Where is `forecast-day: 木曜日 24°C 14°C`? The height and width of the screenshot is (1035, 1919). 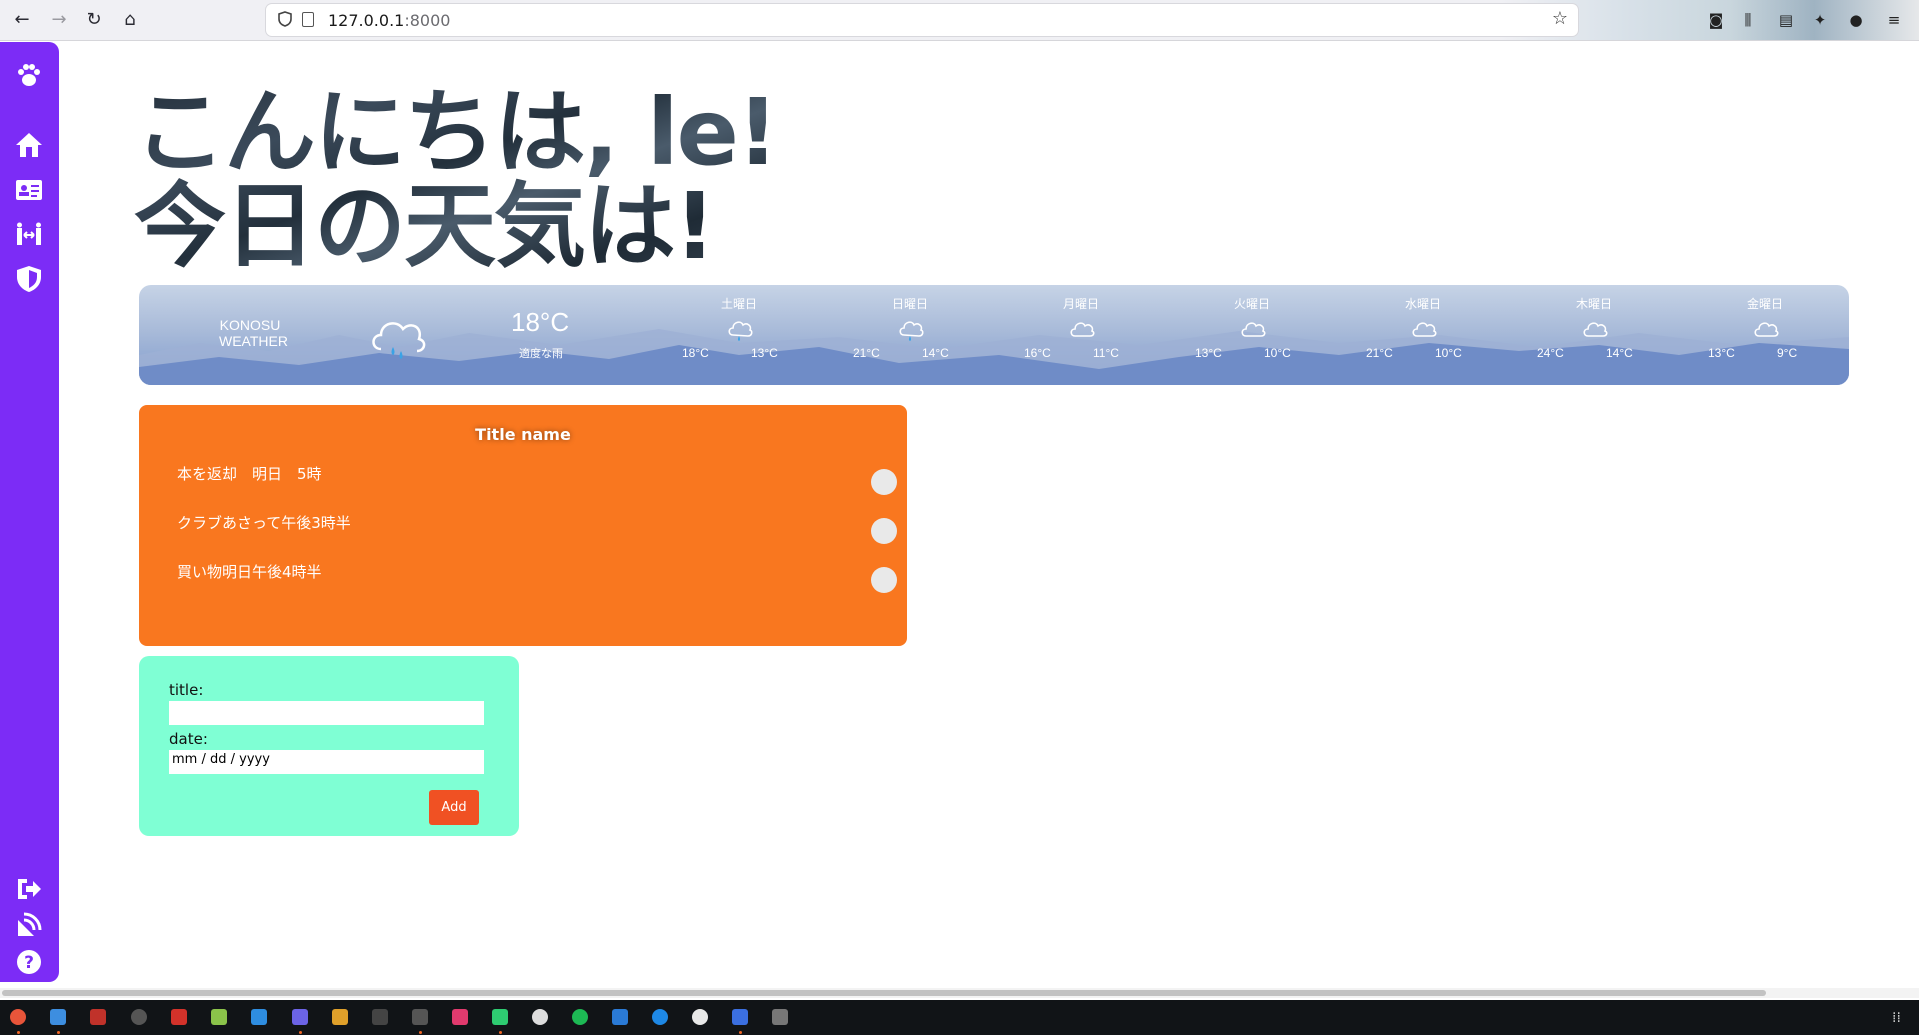 forecast-day: 木曜日 24°C 14°C is located at coordinates (1594, 335).